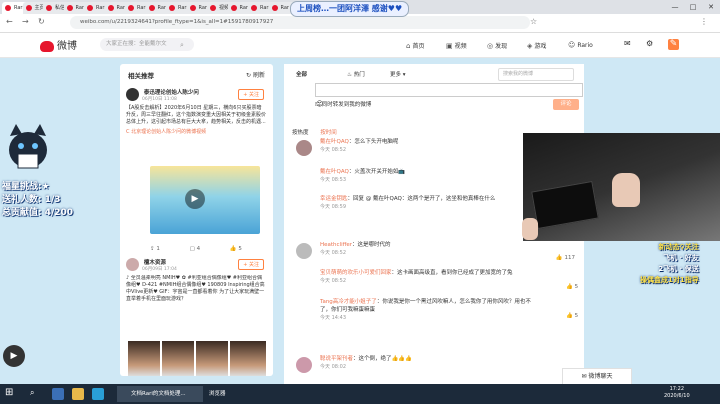  What do you see at coordinates (41, 21) in the screenshot?
I see `reload-icon: ↻` at bounding box center [41, 21].